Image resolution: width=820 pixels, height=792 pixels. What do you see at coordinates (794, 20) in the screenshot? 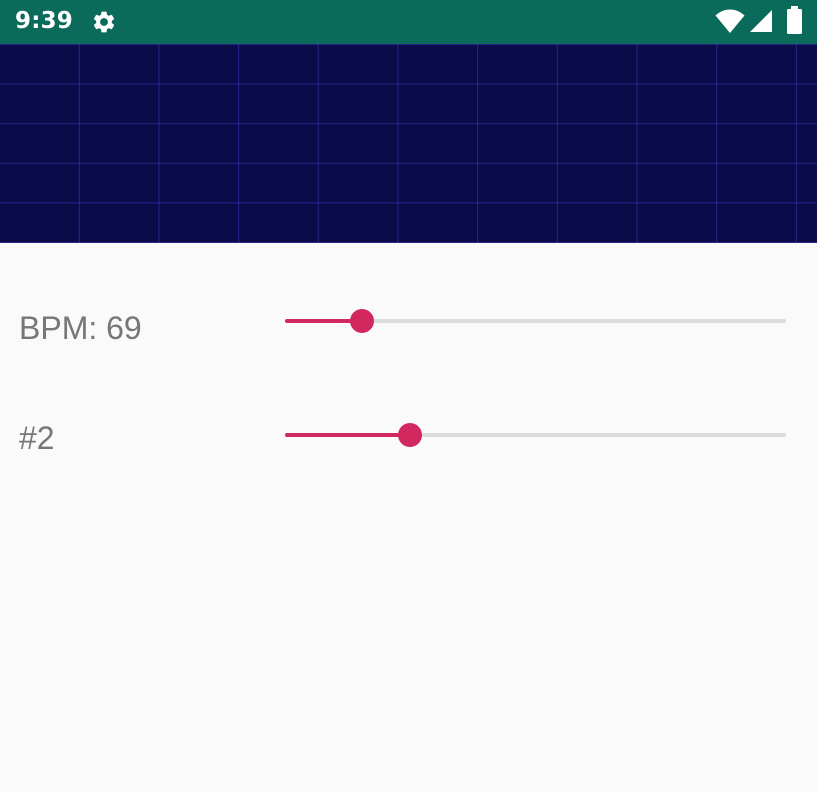
I see `battery-icon` at bounding box center [794, 20].